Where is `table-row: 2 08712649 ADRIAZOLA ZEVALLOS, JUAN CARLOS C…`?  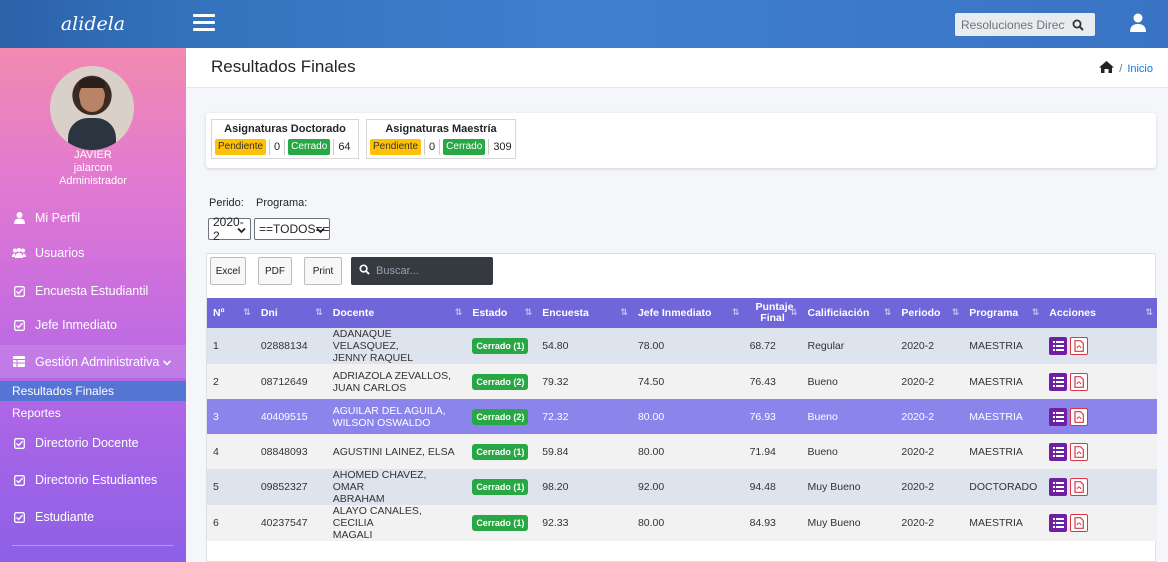 table-row: 2 08712649 ADRIAZOLA ZEVALLOS, JUAN CARLOS C… is located at coordinates (682, 381).